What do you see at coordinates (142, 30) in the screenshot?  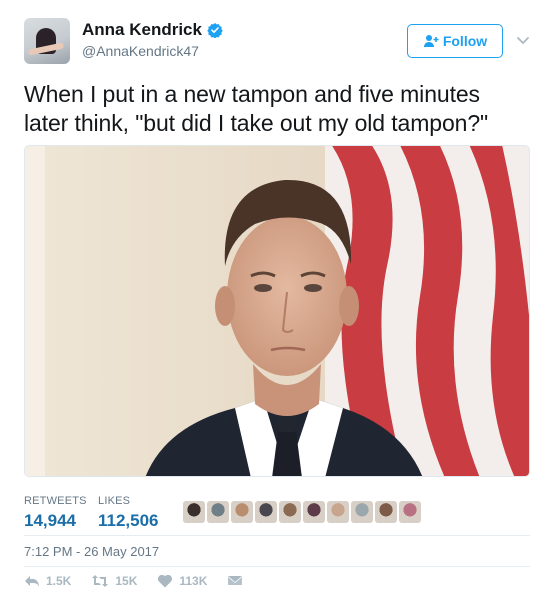 I see `author-name-text: Anna Kendrick` at bounding box center [142, 30].